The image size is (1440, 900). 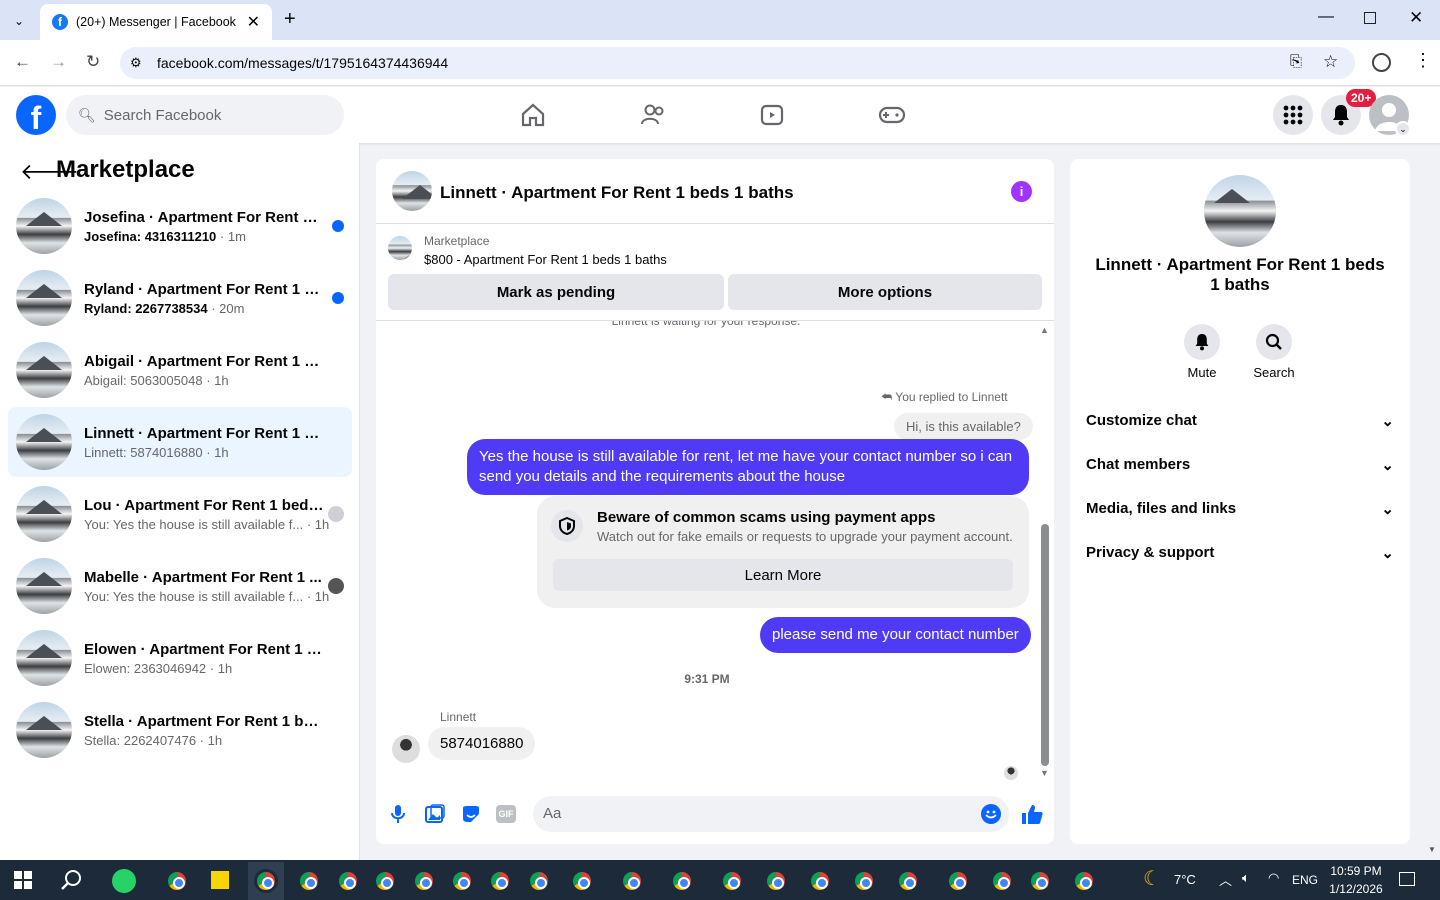 I want to click on mark-as-pending-button: Mark as pending, so click(x=556, y=292).